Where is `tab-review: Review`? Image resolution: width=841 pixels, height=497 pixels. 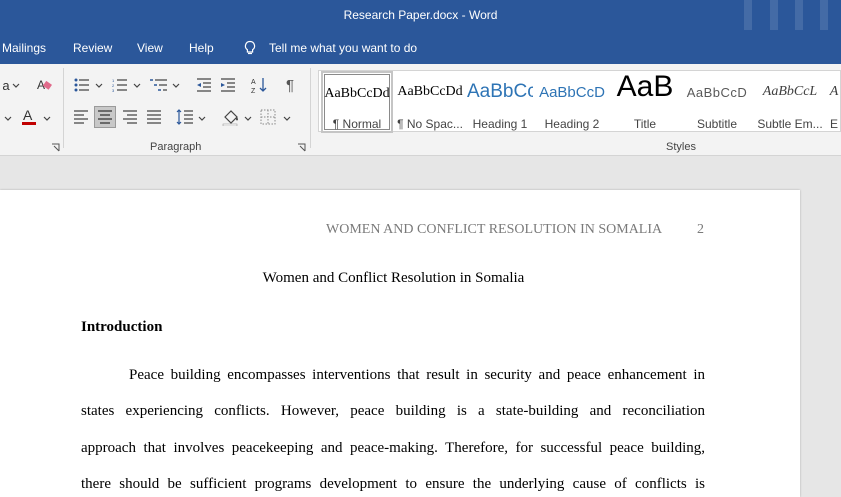 tab-review: Review is located at coordinates (92, 48).